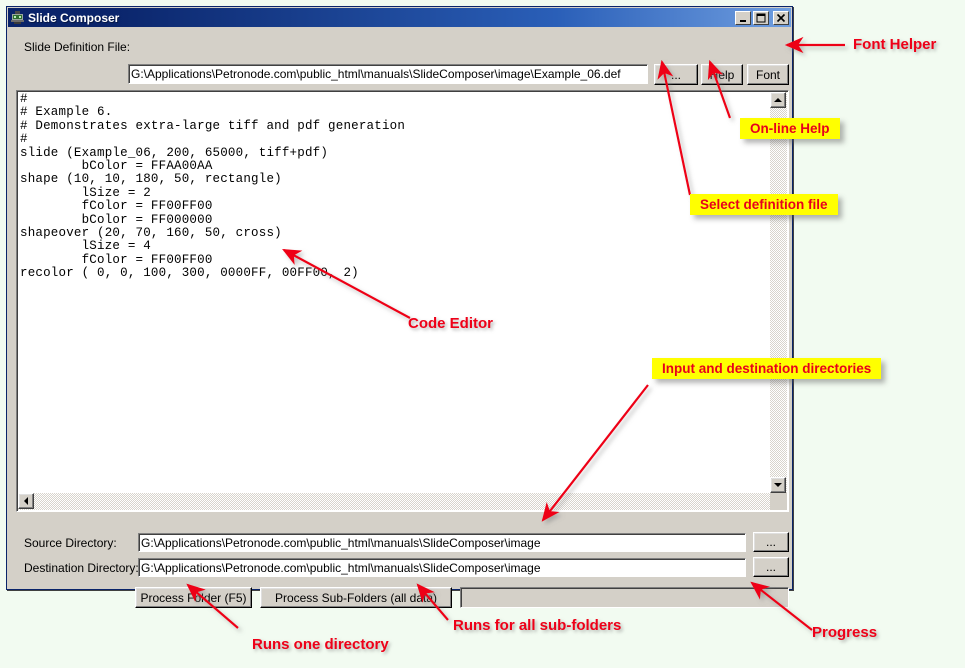 The height and width of the screenshot is (668, 965). I want to click on annotation-runs-all-subfolders: Runs for all sub-folders, so click(537, 625).